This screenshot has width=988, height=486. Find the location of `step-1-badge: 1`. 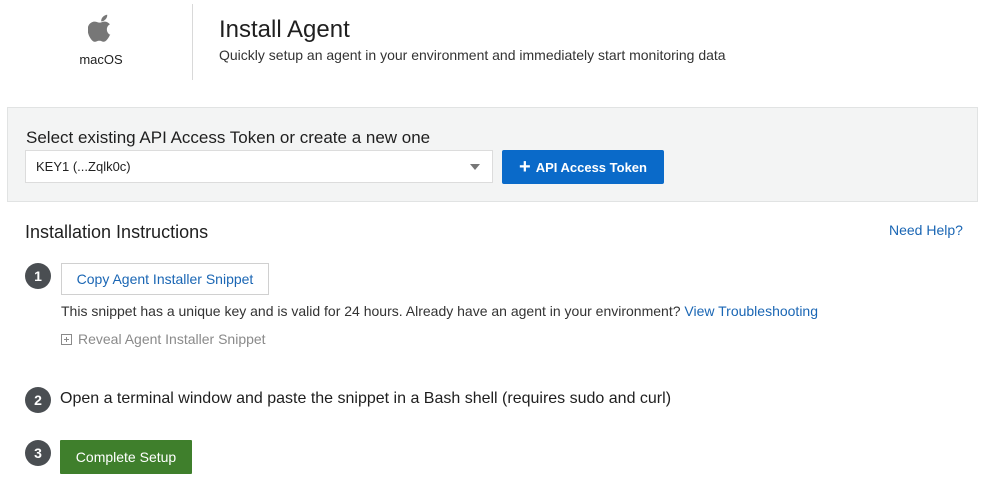

step-1-badge: 1 is located at coordinates (38, 276).